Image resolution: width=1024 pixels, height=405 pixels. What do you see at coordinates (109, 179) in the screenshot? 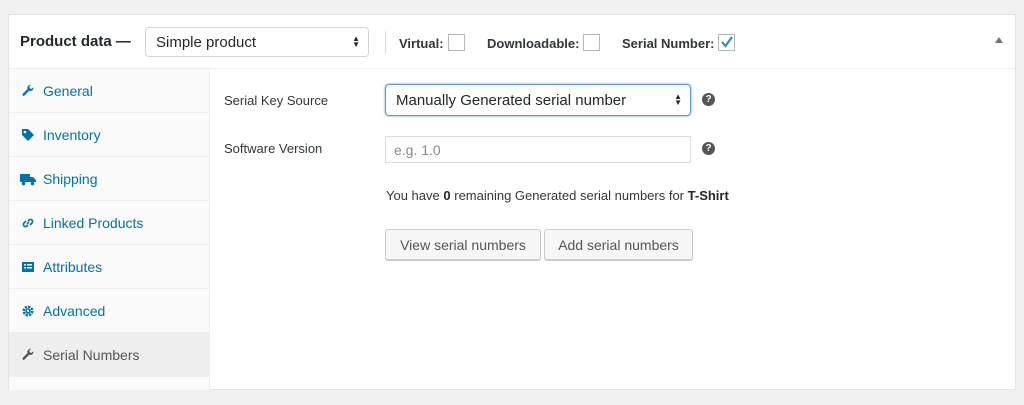
I see `tab-shipping: Shipping` at bounding box center [109, 179].